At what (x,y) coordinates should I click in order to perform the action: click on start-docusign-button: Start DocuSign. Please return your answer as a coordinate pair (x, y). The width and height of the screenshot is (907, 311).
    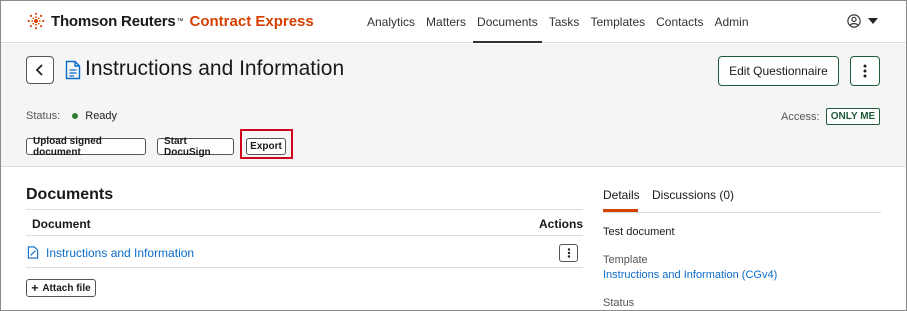
    Looking at the image, I should click on (195, 147).